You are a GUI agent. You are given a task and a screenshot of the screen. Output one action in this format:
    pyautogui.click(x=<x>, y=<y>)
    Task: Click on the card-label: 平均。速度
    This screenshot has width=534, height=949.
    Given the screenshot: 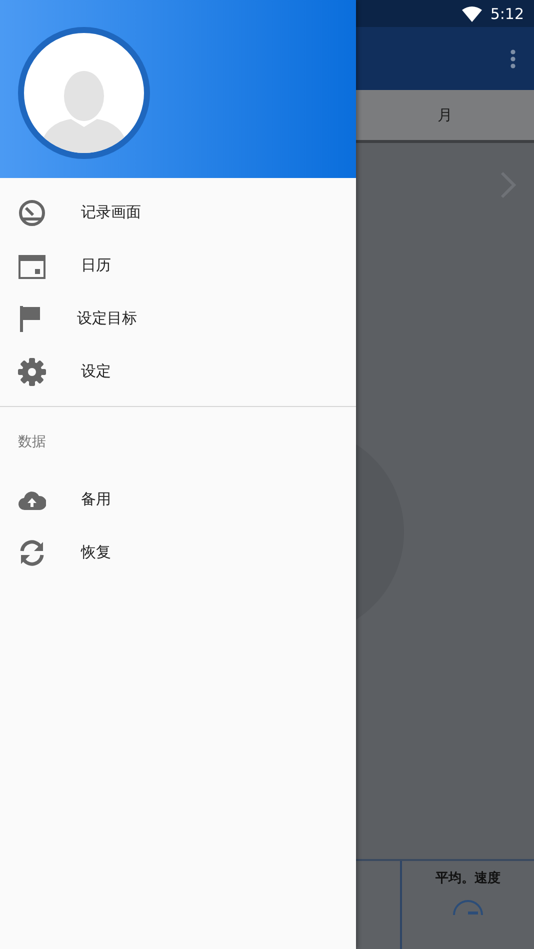 What is the action you would take?
    pyautogui.click(x=468, y=878)
    